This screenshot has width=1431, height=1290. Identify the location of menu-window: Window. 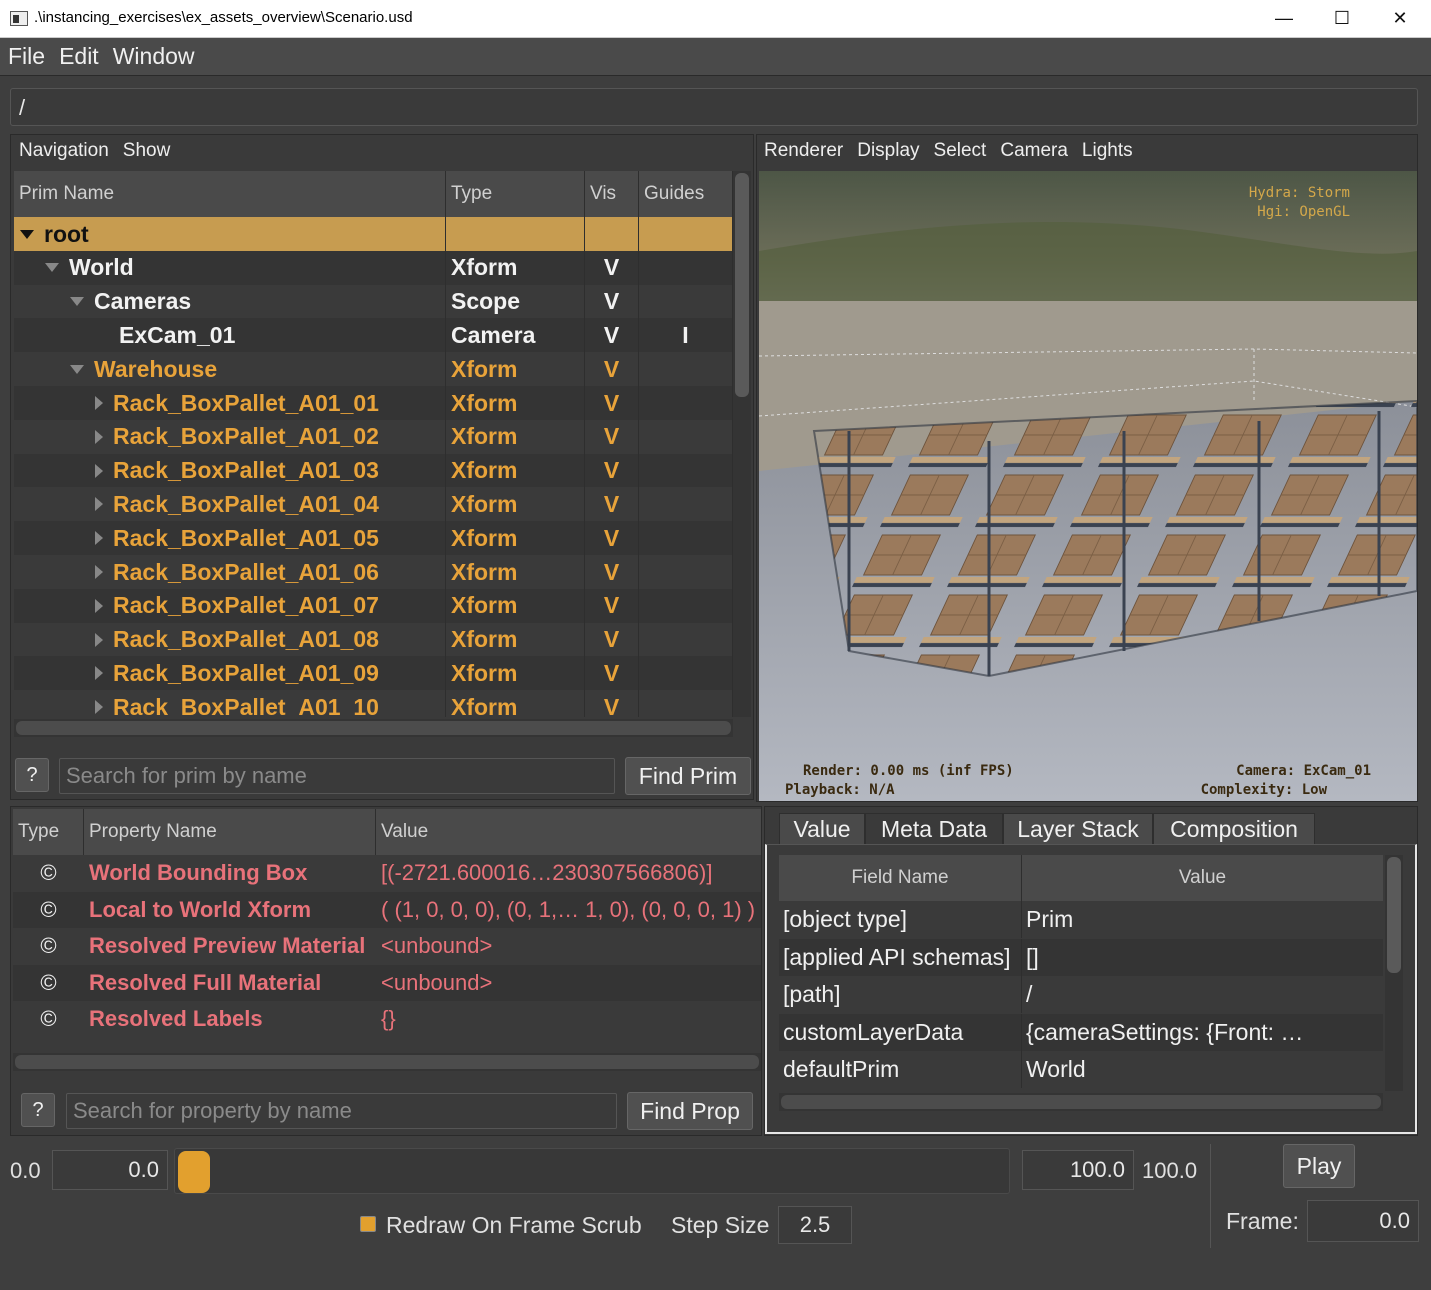
(154, 56).